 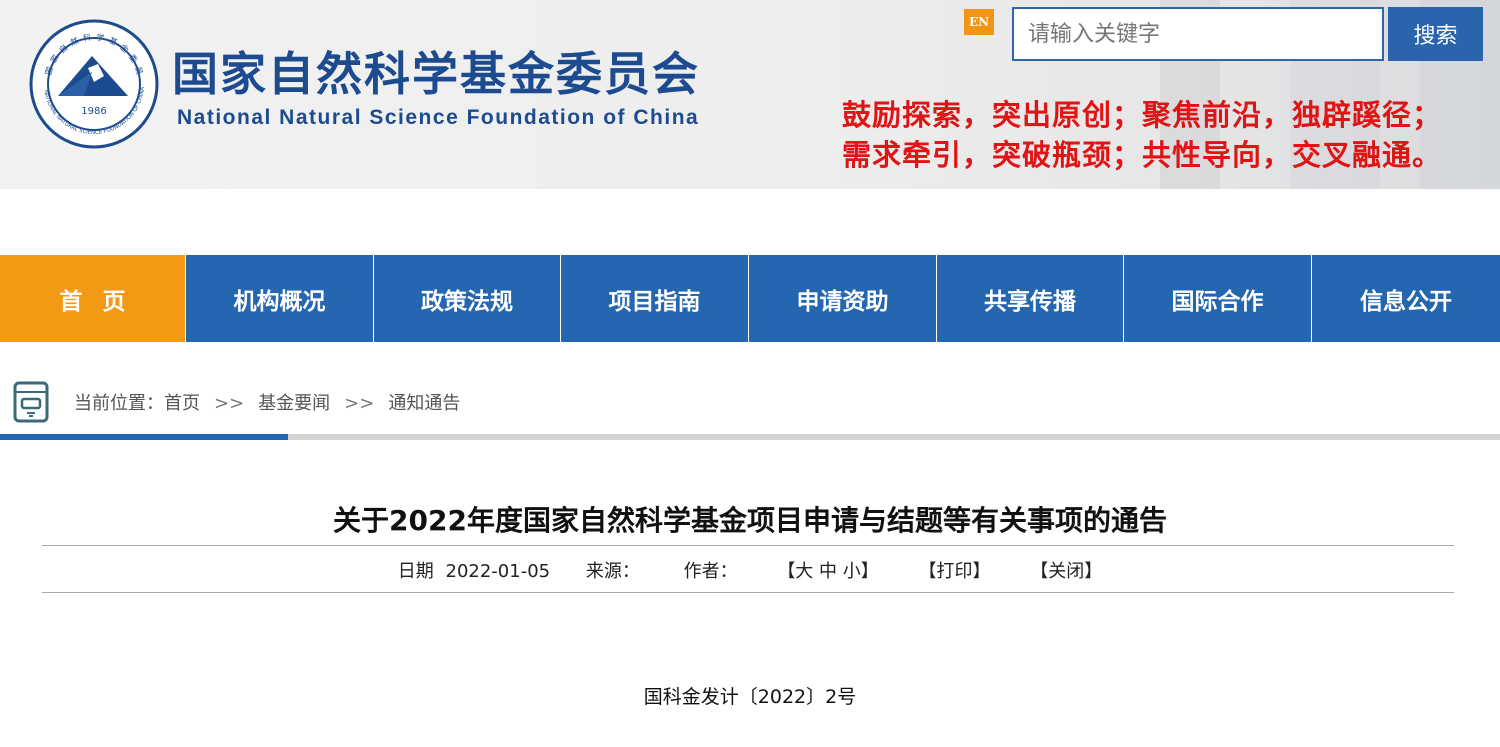 I want to click on author-label: 作者：, so click(x=710, y=571).